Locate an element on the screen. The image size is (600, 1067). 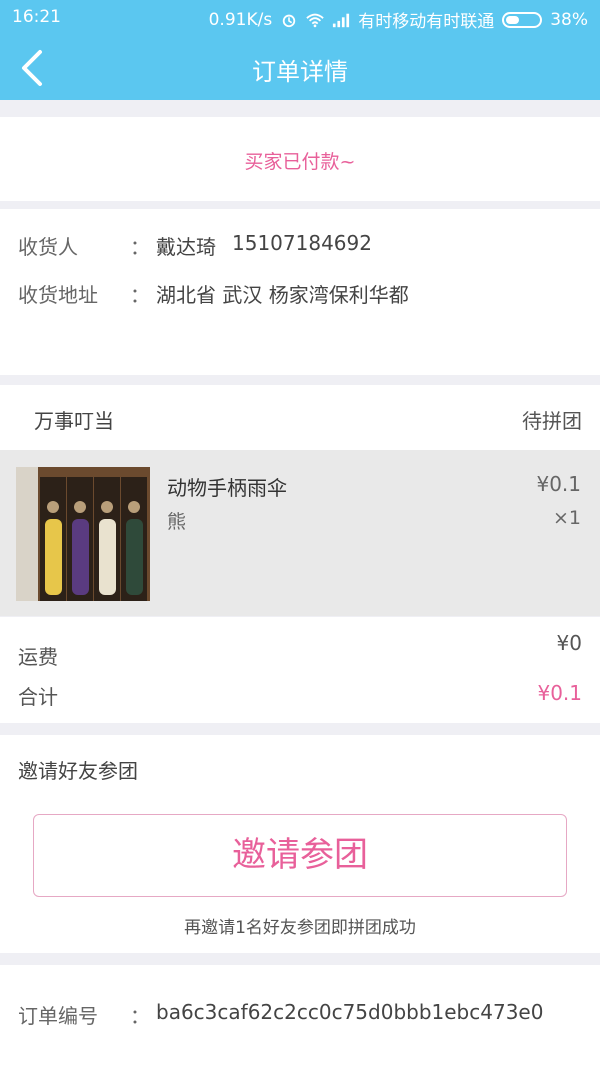
product-variant: 熊 is located at coordinates (177, 522).